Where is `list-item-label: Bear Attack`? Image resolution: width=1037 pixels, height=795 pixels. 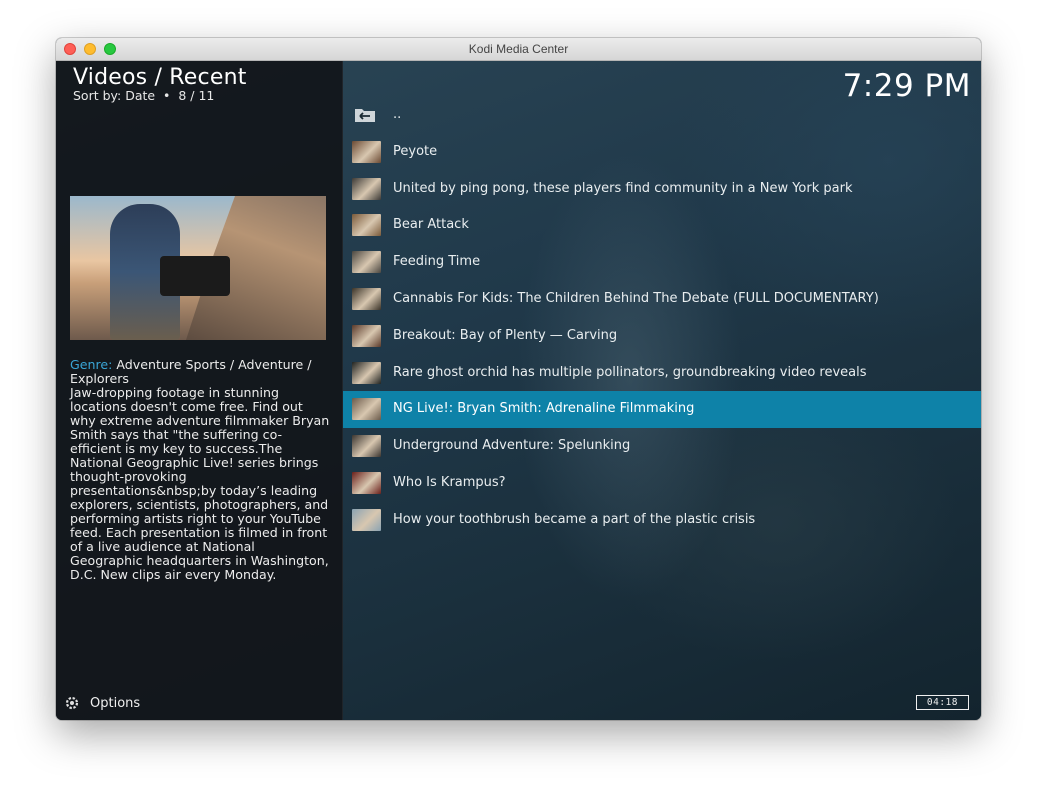
list-item-label: Bear Attack is located at coordinates (431, 225).